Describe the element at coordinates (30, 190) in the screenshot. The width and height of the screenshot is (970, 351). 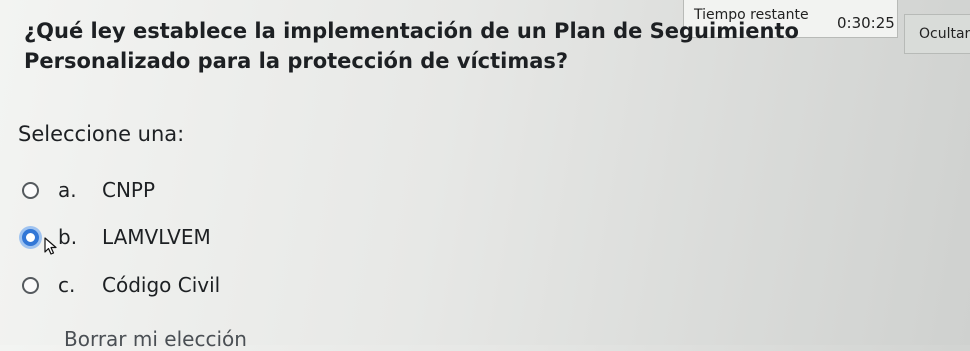
I see `radio-button-a` at that location.